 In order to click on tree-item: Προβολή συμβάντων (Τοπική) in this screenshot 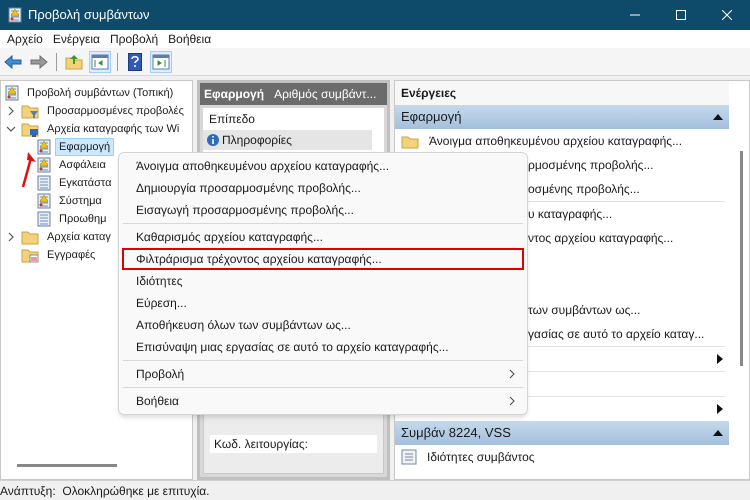, I will do `click(100, 93)`.